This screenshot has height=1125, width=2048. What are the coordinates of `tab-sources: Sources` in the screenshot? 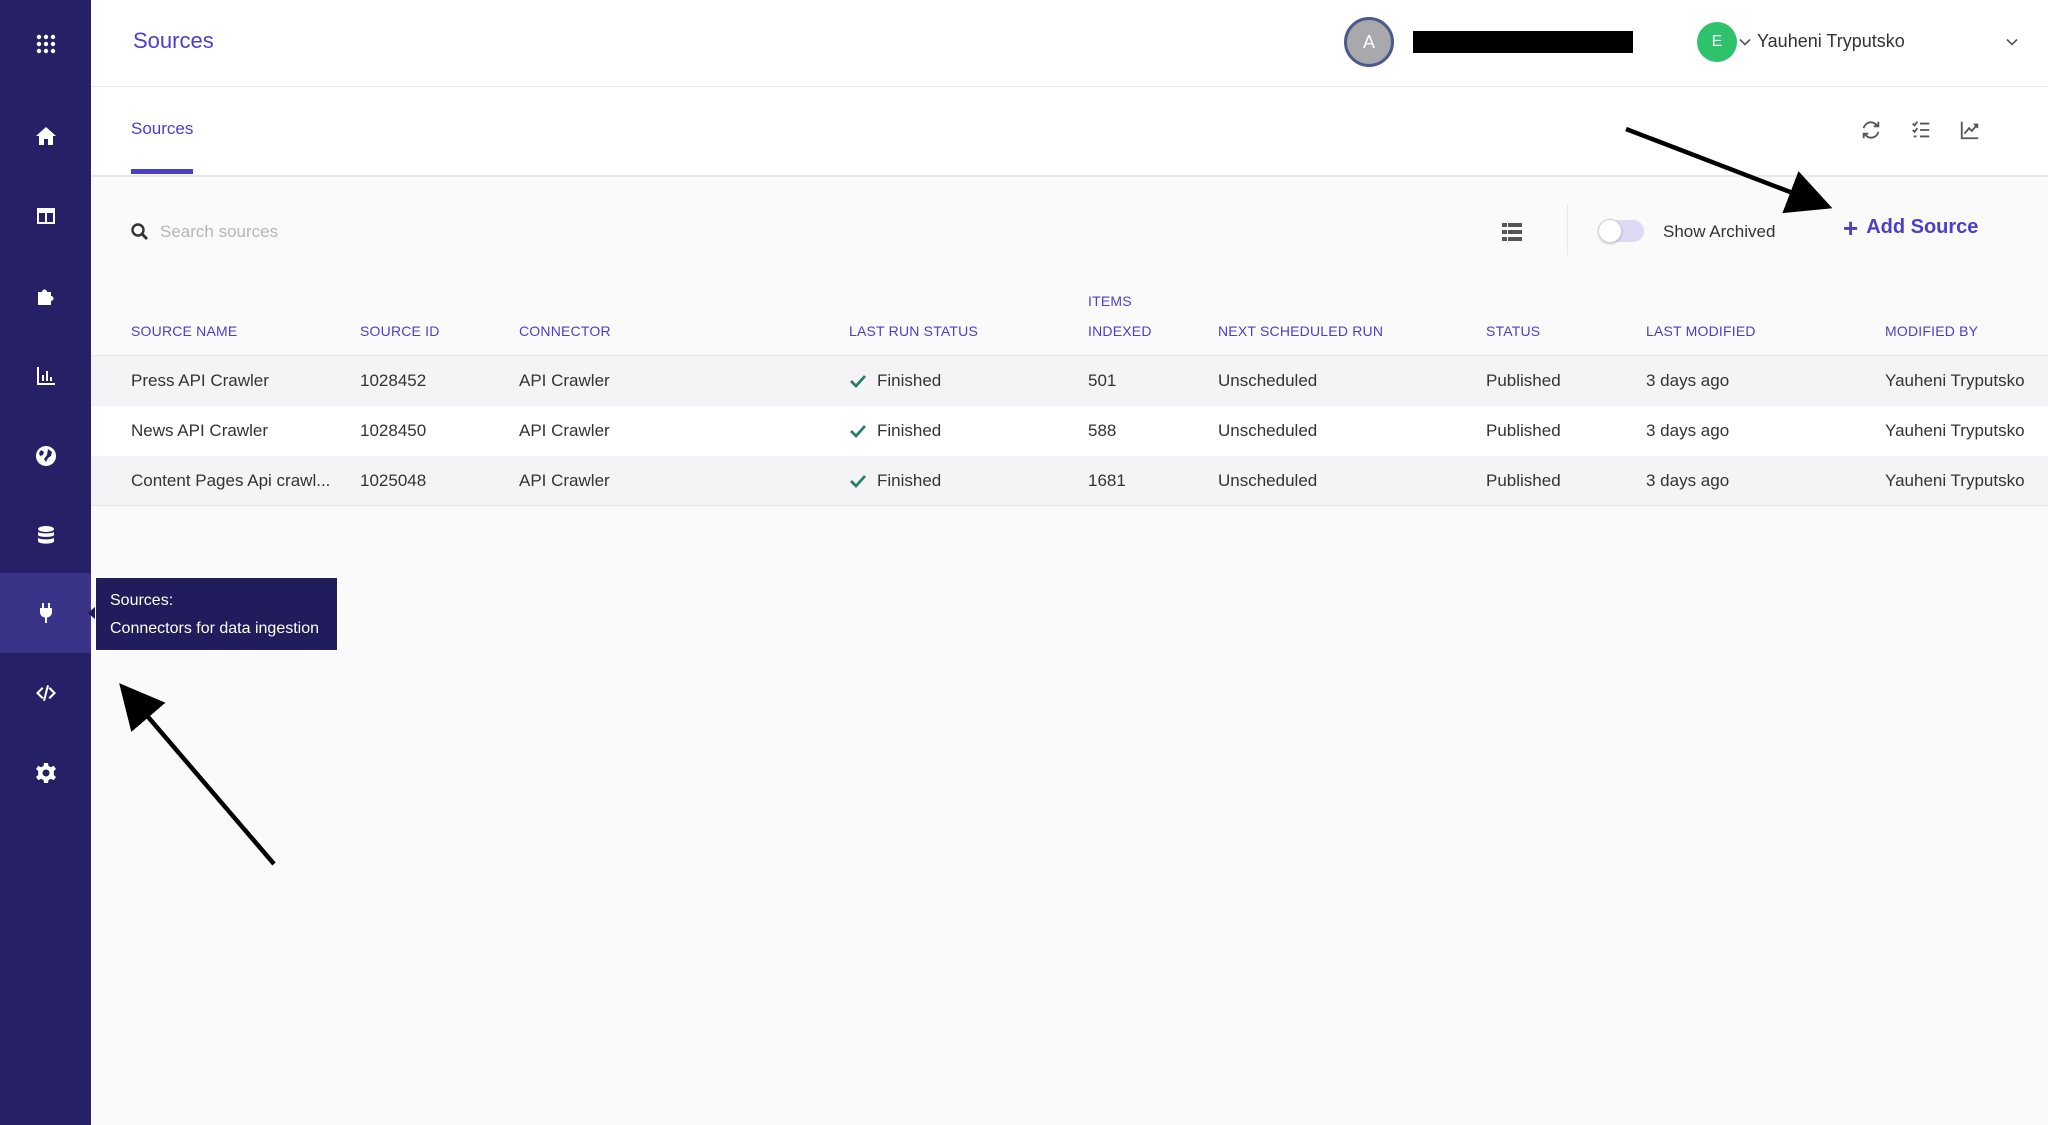 It's located at (162, 129).